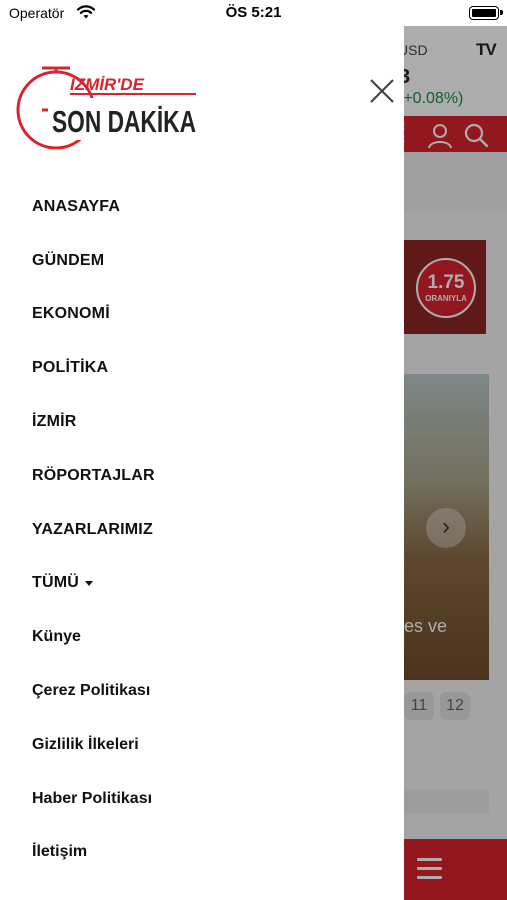  Describe the element at coordinates (93, 368) in the screenshot. I see `menu-item-politika: POLİTİKA` at that location.